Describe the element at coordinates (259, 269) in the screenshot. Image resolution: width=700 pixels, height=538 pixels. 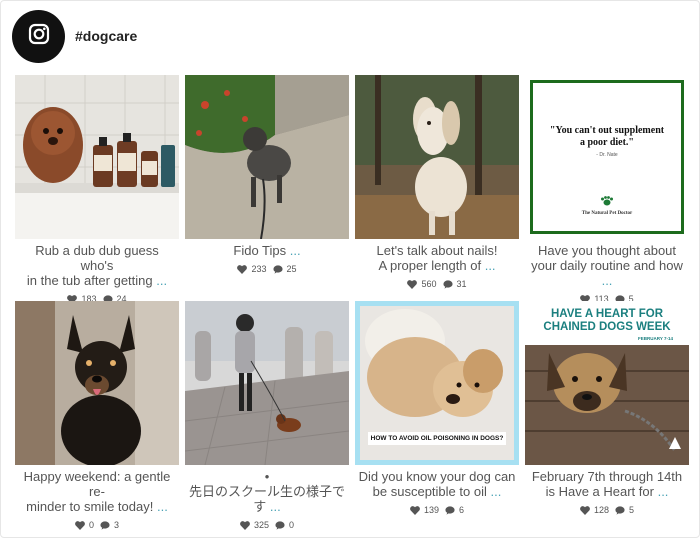
I see `likes-count: 233` at that location.